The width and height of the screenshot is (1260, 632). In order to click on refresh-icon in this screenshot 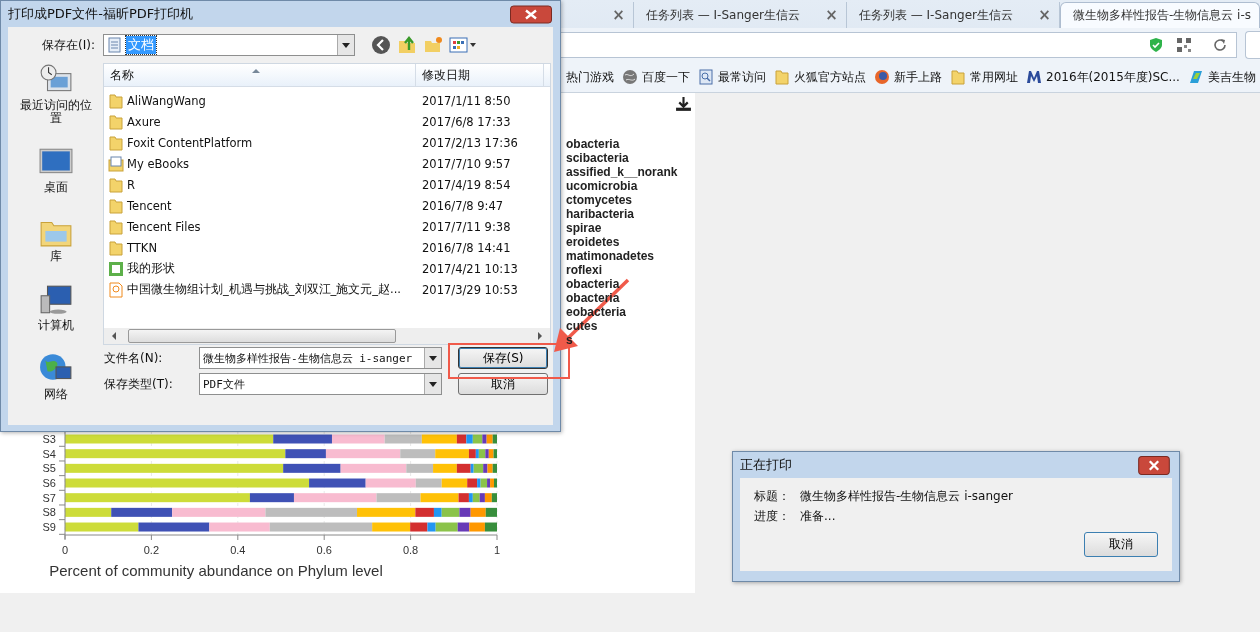, I will do `click(1220, 45)`.